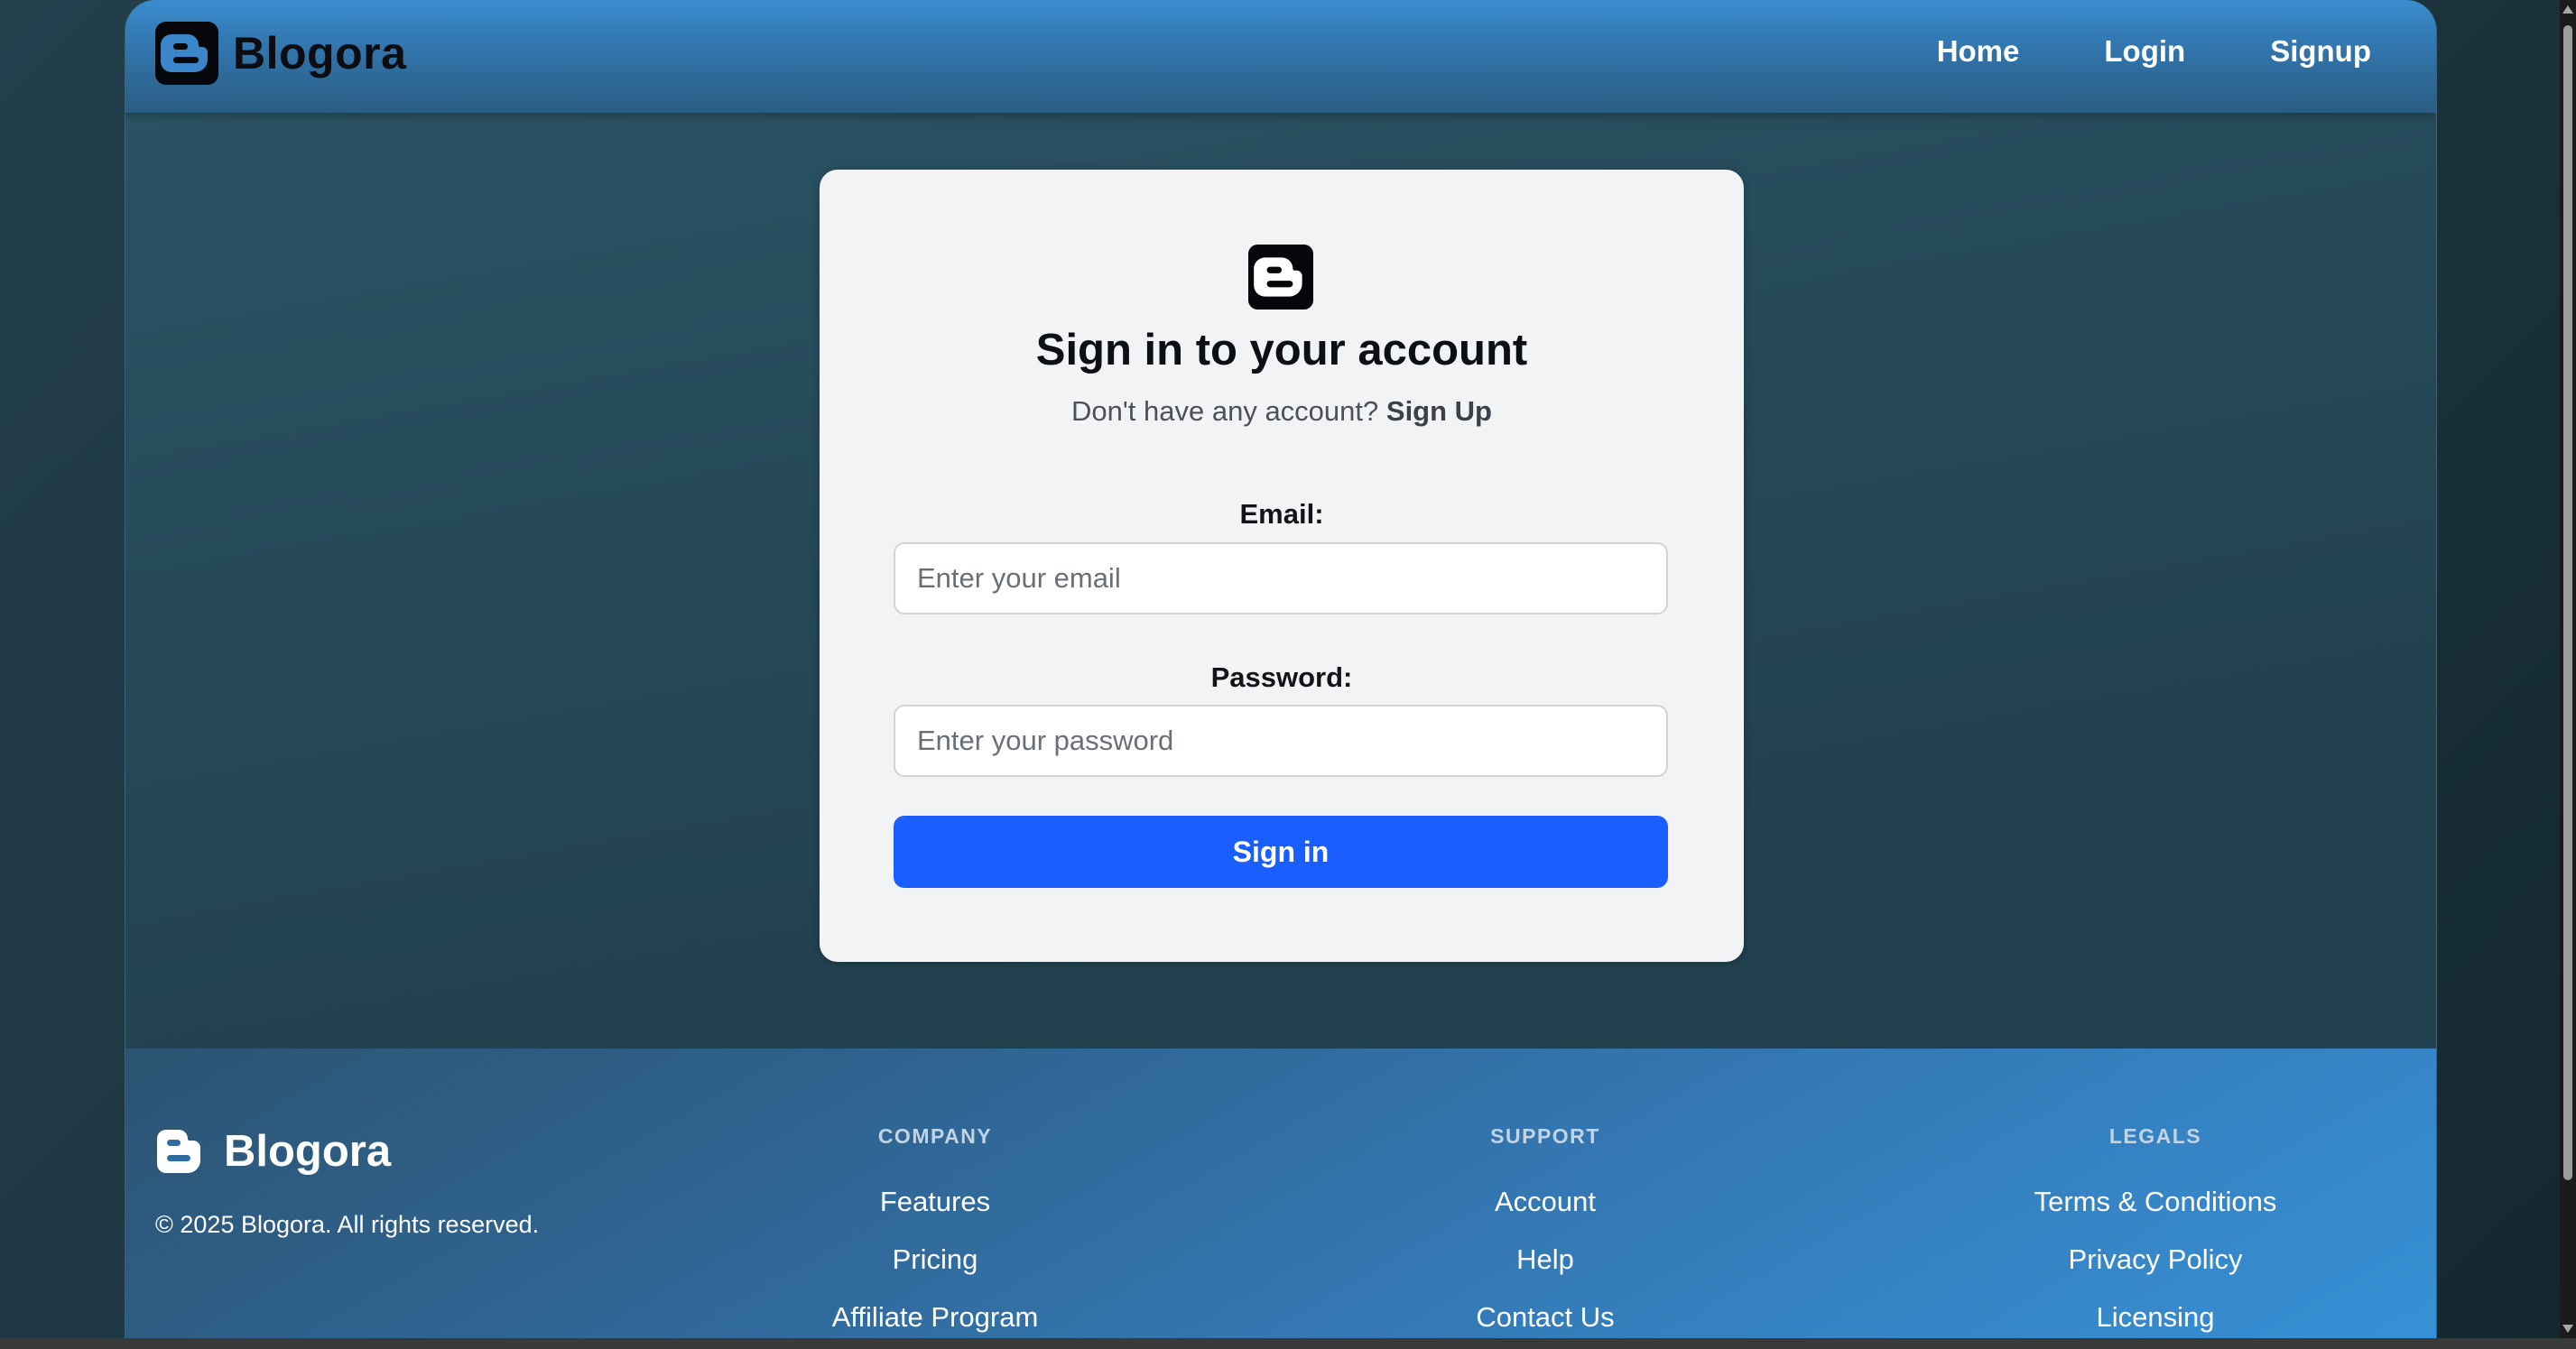 The image size is (2576, 1349). I want to click on brand-logo-link: Blogora, so click(280, 53).